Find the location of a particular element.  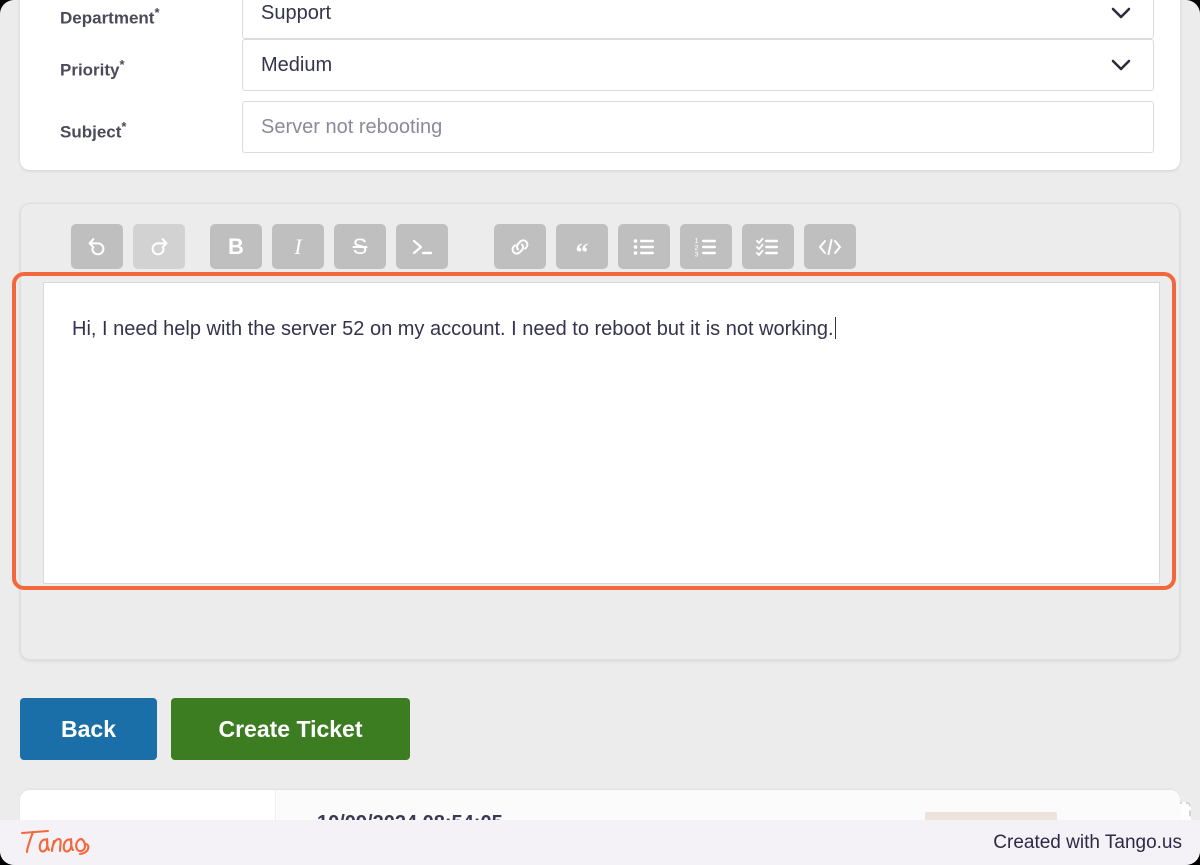

bold-icon: B is located at coordinates (236, 246).